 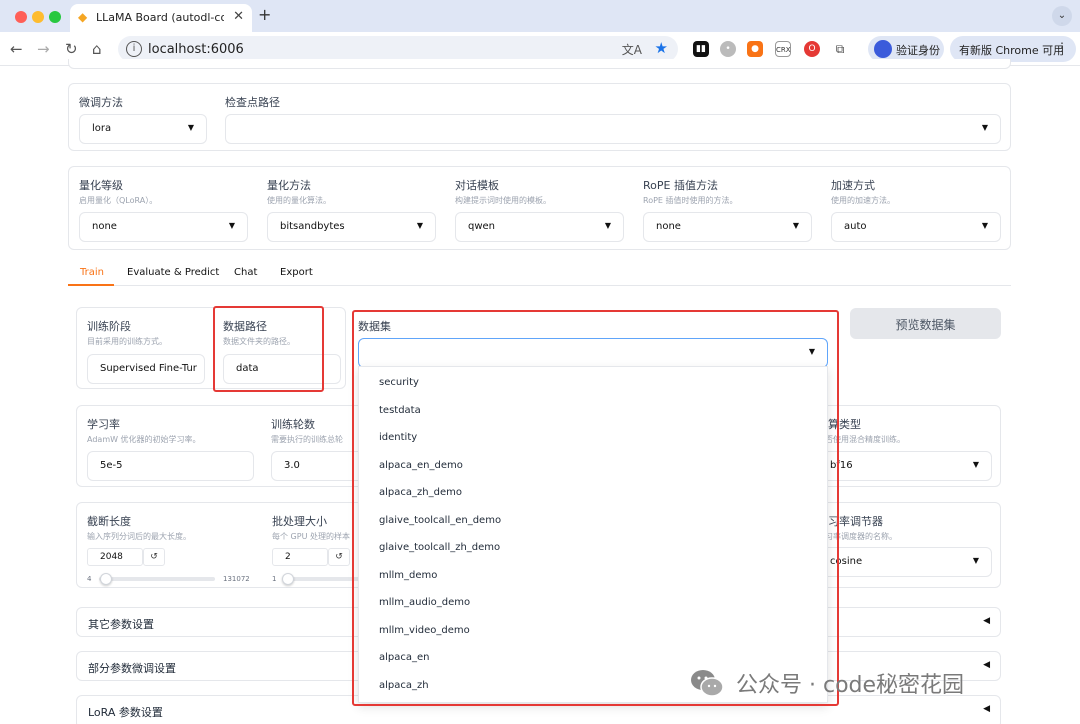 What do you see at coordinates (613, 129) in the screenshot?
I see `checkpoint-path-select: ▼` at bounding box center [613, 129].